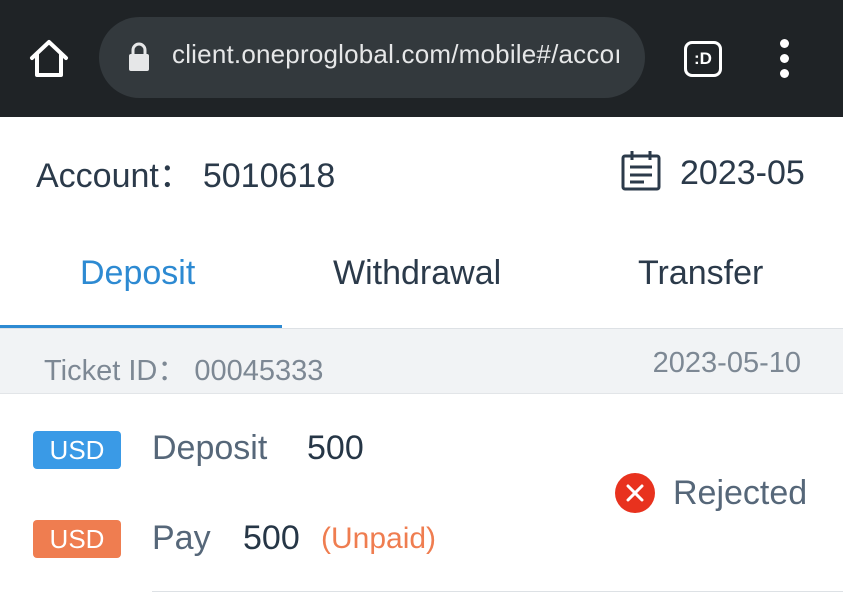 Image resolution: width=843 pixels, height=600 pixels. What do you see at coordinates (271, 538) in the screenshot?
I see `pay-amount: 500` at bounding box center [271, 538].